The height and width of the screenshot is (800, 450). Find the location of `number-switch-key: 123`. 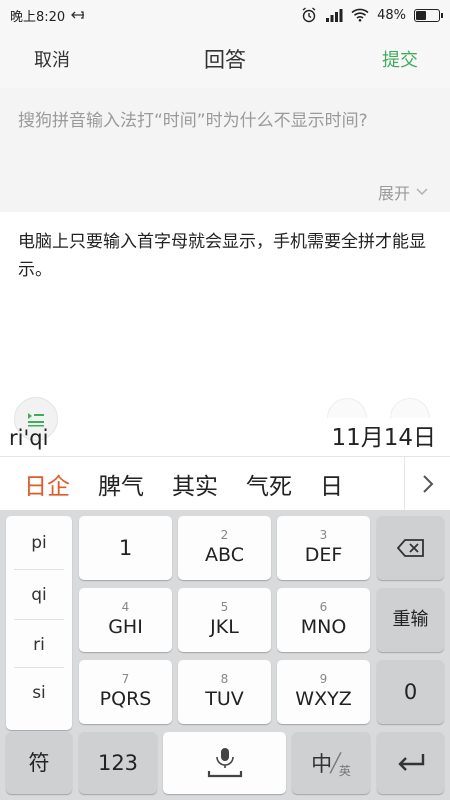

number-switch-key: 123 is located at coordinates (118, 763).